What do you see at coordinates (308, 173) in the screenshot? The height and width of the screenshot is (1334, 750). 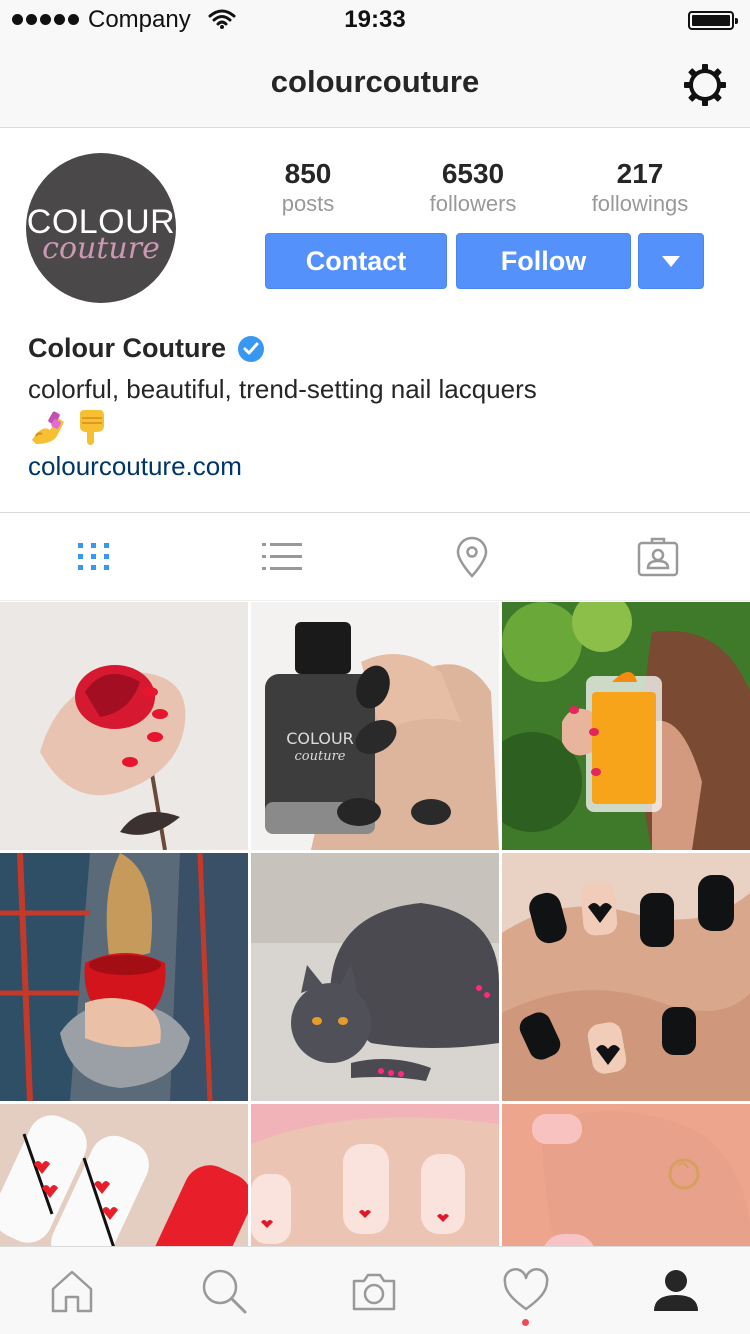 I see `posts-count-value: 850` at bounding box center [308, 173].